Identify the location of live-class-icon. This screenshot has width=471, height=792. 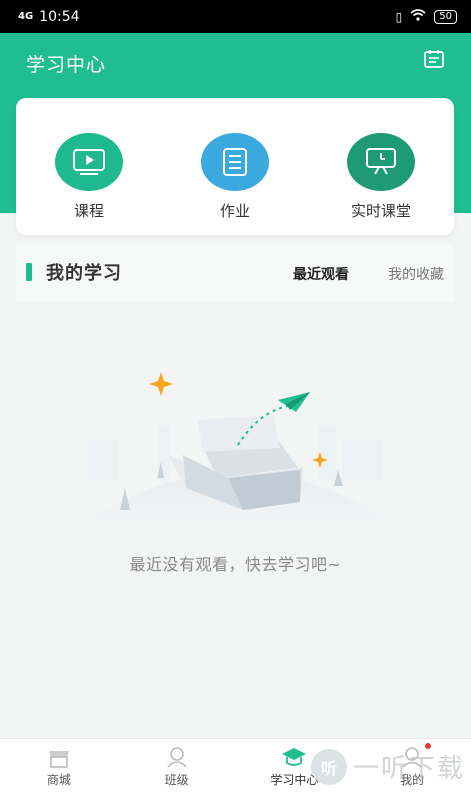
(381, 162).